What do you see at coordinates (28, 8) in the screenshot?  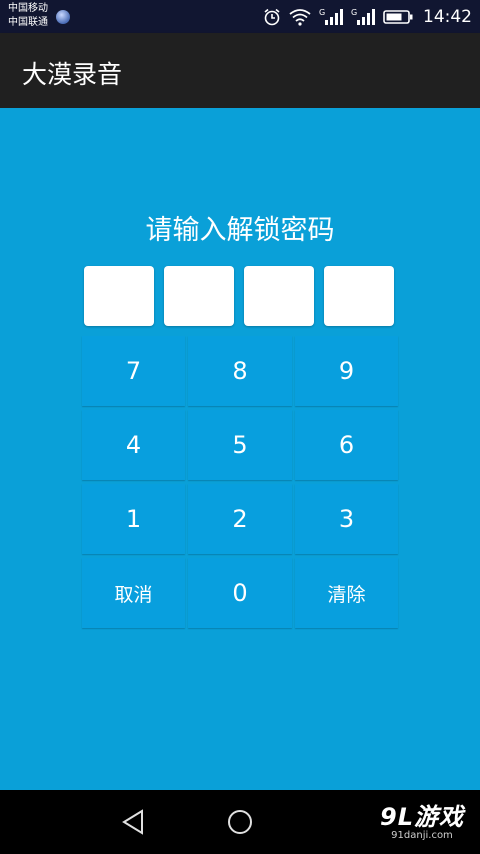 I see `carrier-1: 中国移动` at bounding box center [28, 8].